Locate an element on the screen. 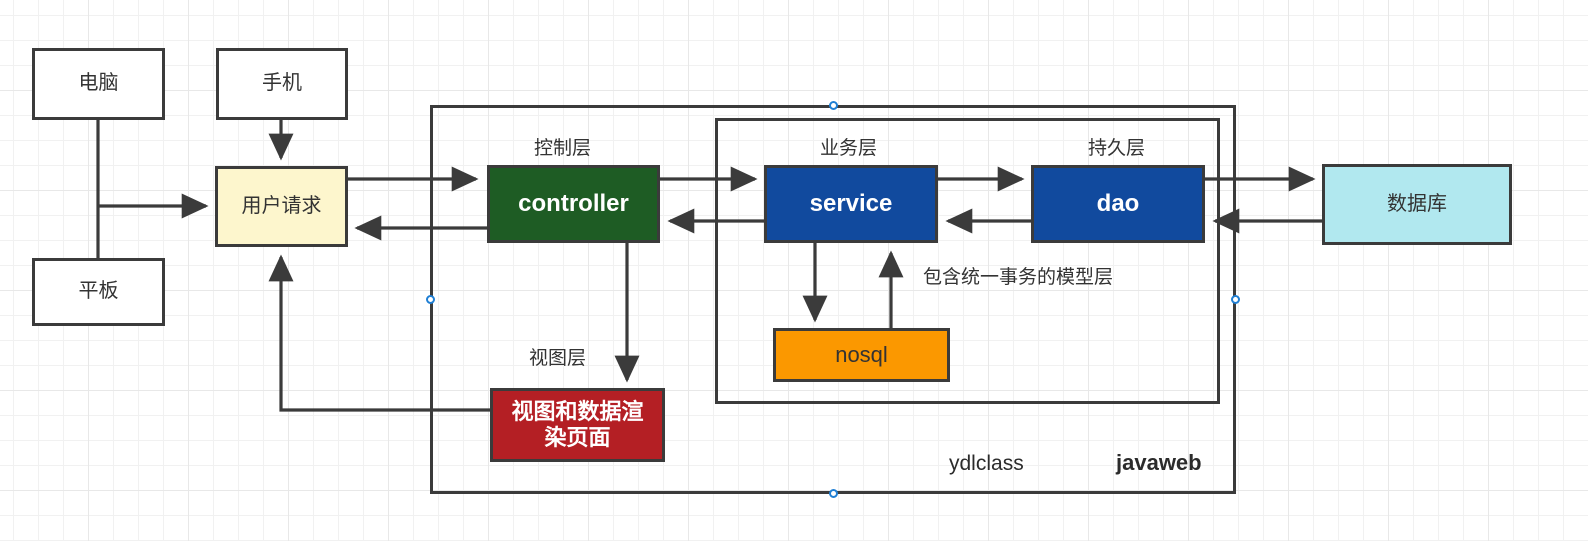  selection-handle-bottom is located at coordinates (833, 493).